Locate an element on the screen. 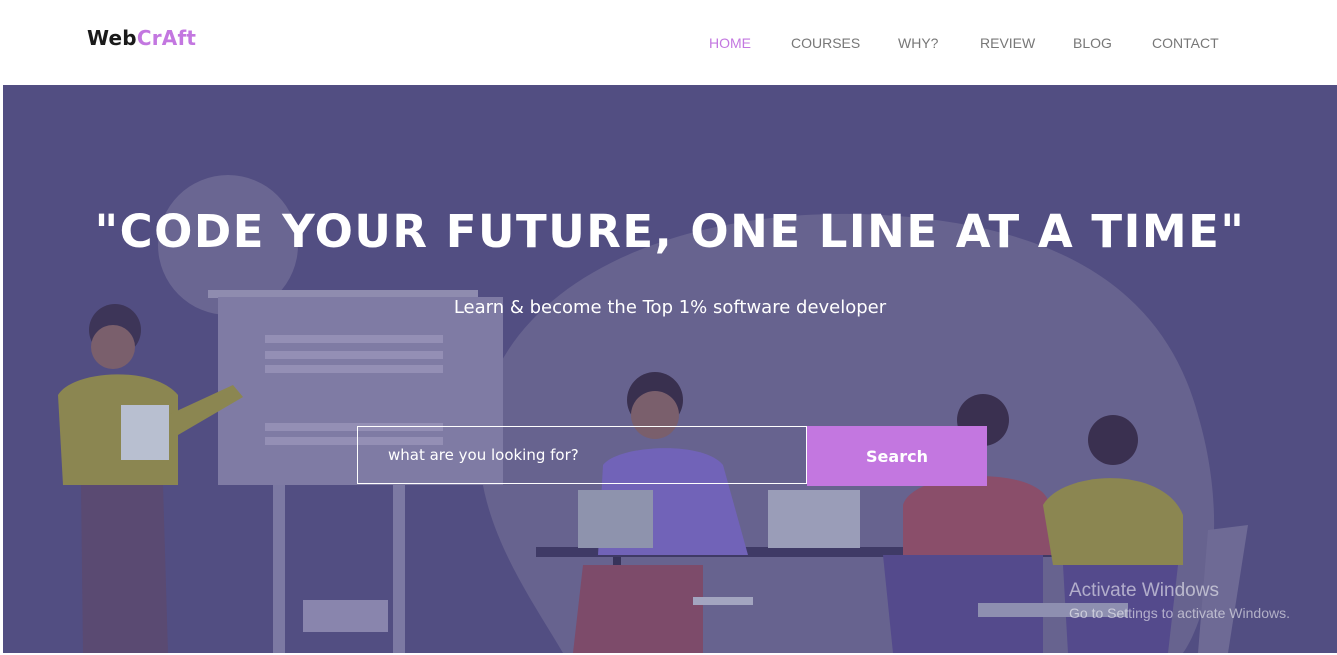  nav-link-blog: BLOG is located at coordinates (1092, 43).